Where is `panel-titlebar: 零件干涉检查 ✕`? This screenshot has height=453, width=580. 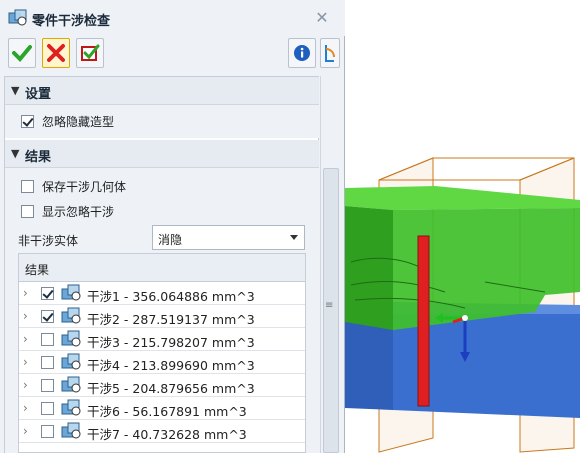
panel-titlebar: 零件干涉检查 ✕ is located at coordinates (172, 18).